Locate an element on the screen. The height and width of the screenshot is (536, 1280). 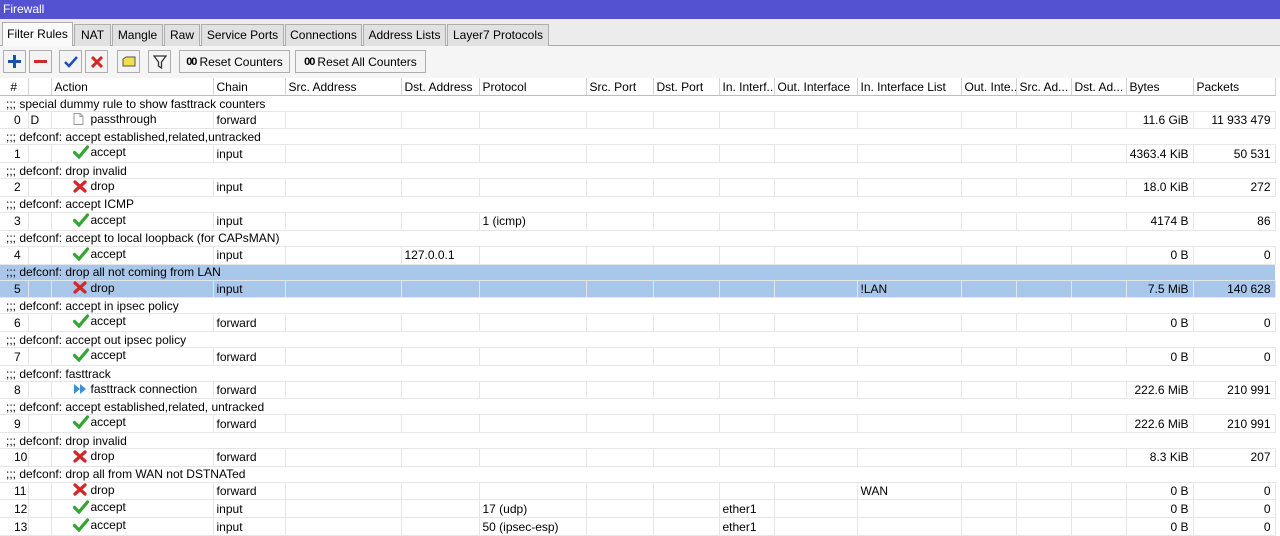
table-row: 9 accept forward 222.6 MiB 210 991 is located at coordinates (638, 423).